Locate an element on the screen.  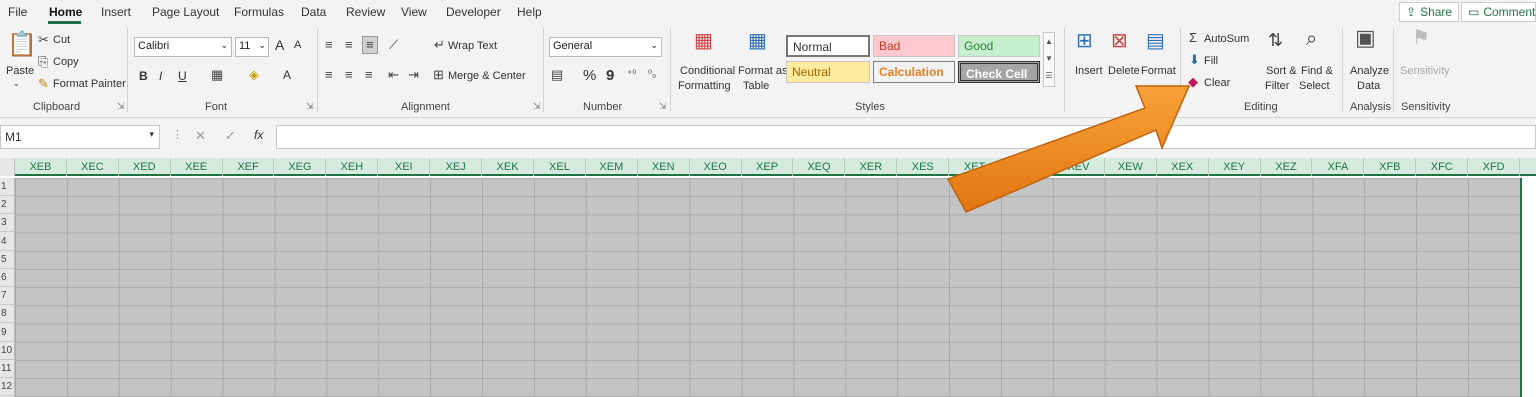
arrow-annotation-icon is located at coordinates (1068, 149).